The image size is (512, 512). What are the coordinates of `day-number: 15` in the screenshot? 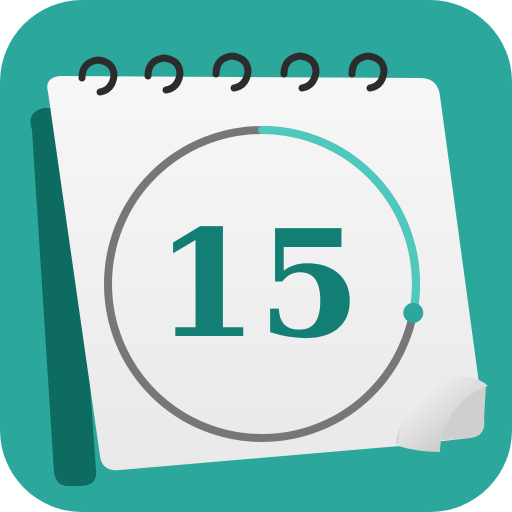 It's located at (258, 284).